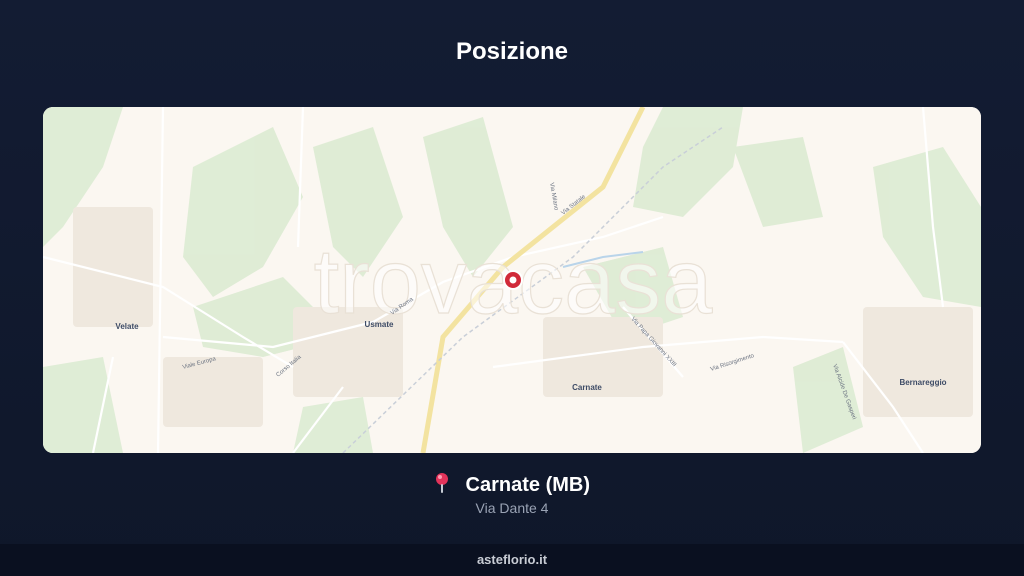 The image size is (1024, 576). What do you see at coordinates (379, 324) in the screenshot?
I see `town-label: Usmate` at bounding box center [379, 324].